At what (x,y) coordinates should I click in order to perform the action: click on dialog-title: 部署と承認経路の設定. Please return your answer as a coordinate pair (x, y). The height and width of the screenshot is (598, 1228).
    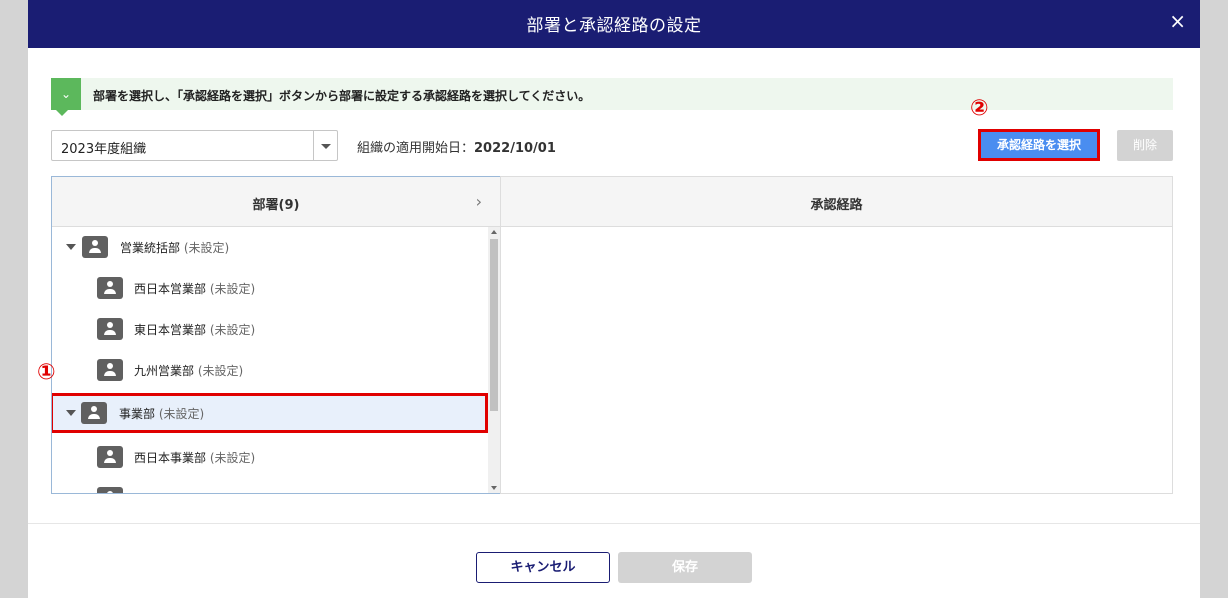
    Looking at the image, I should click on (614, 26).